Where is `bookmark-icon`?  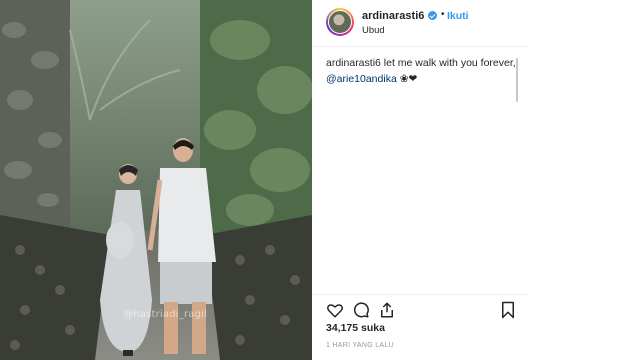
bookmark-icon is located at coordinates (508, 310).